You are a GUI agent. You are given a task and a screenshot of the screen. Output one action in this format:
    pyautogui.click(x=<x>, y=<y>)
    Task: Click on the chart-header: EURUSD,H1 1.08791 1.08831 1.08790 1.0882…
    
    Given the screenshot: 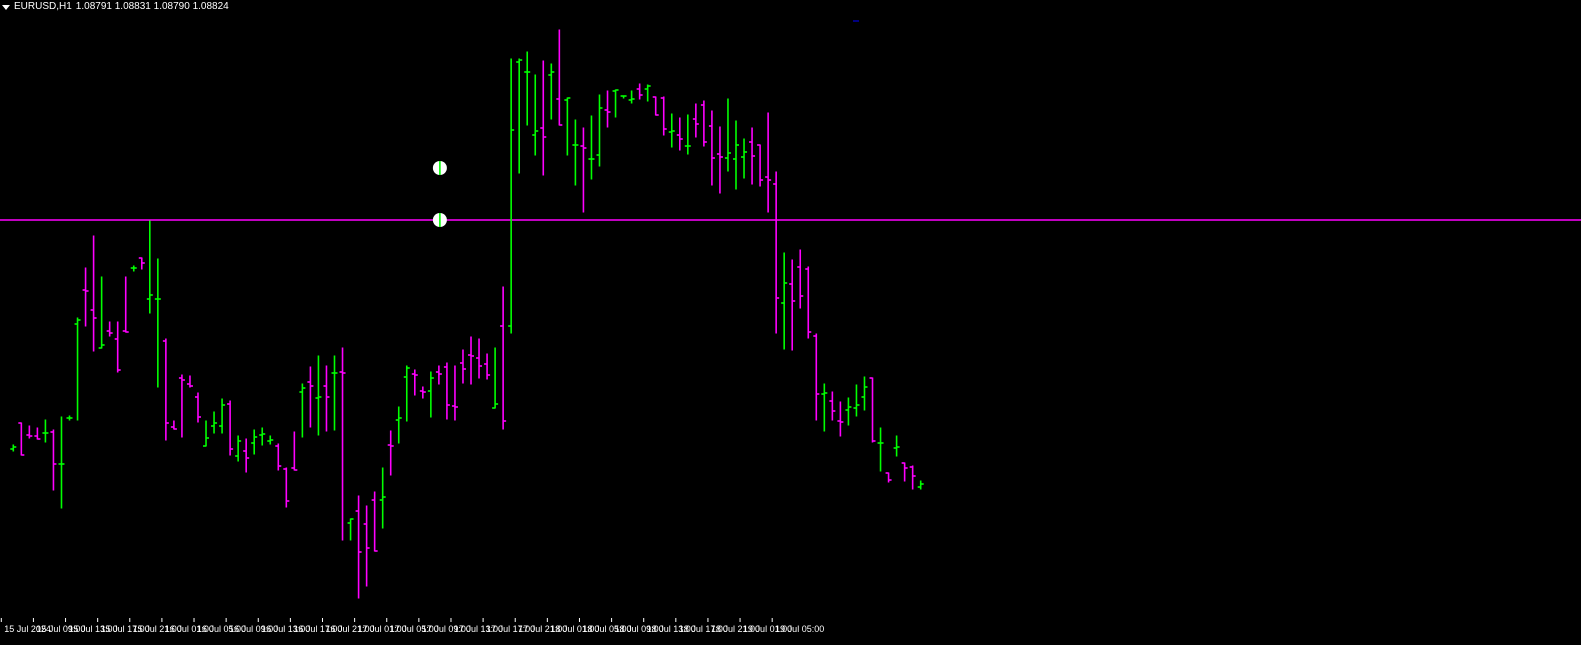 What is the action you would take?
    pyautogui.click(x=115, y=6)
    